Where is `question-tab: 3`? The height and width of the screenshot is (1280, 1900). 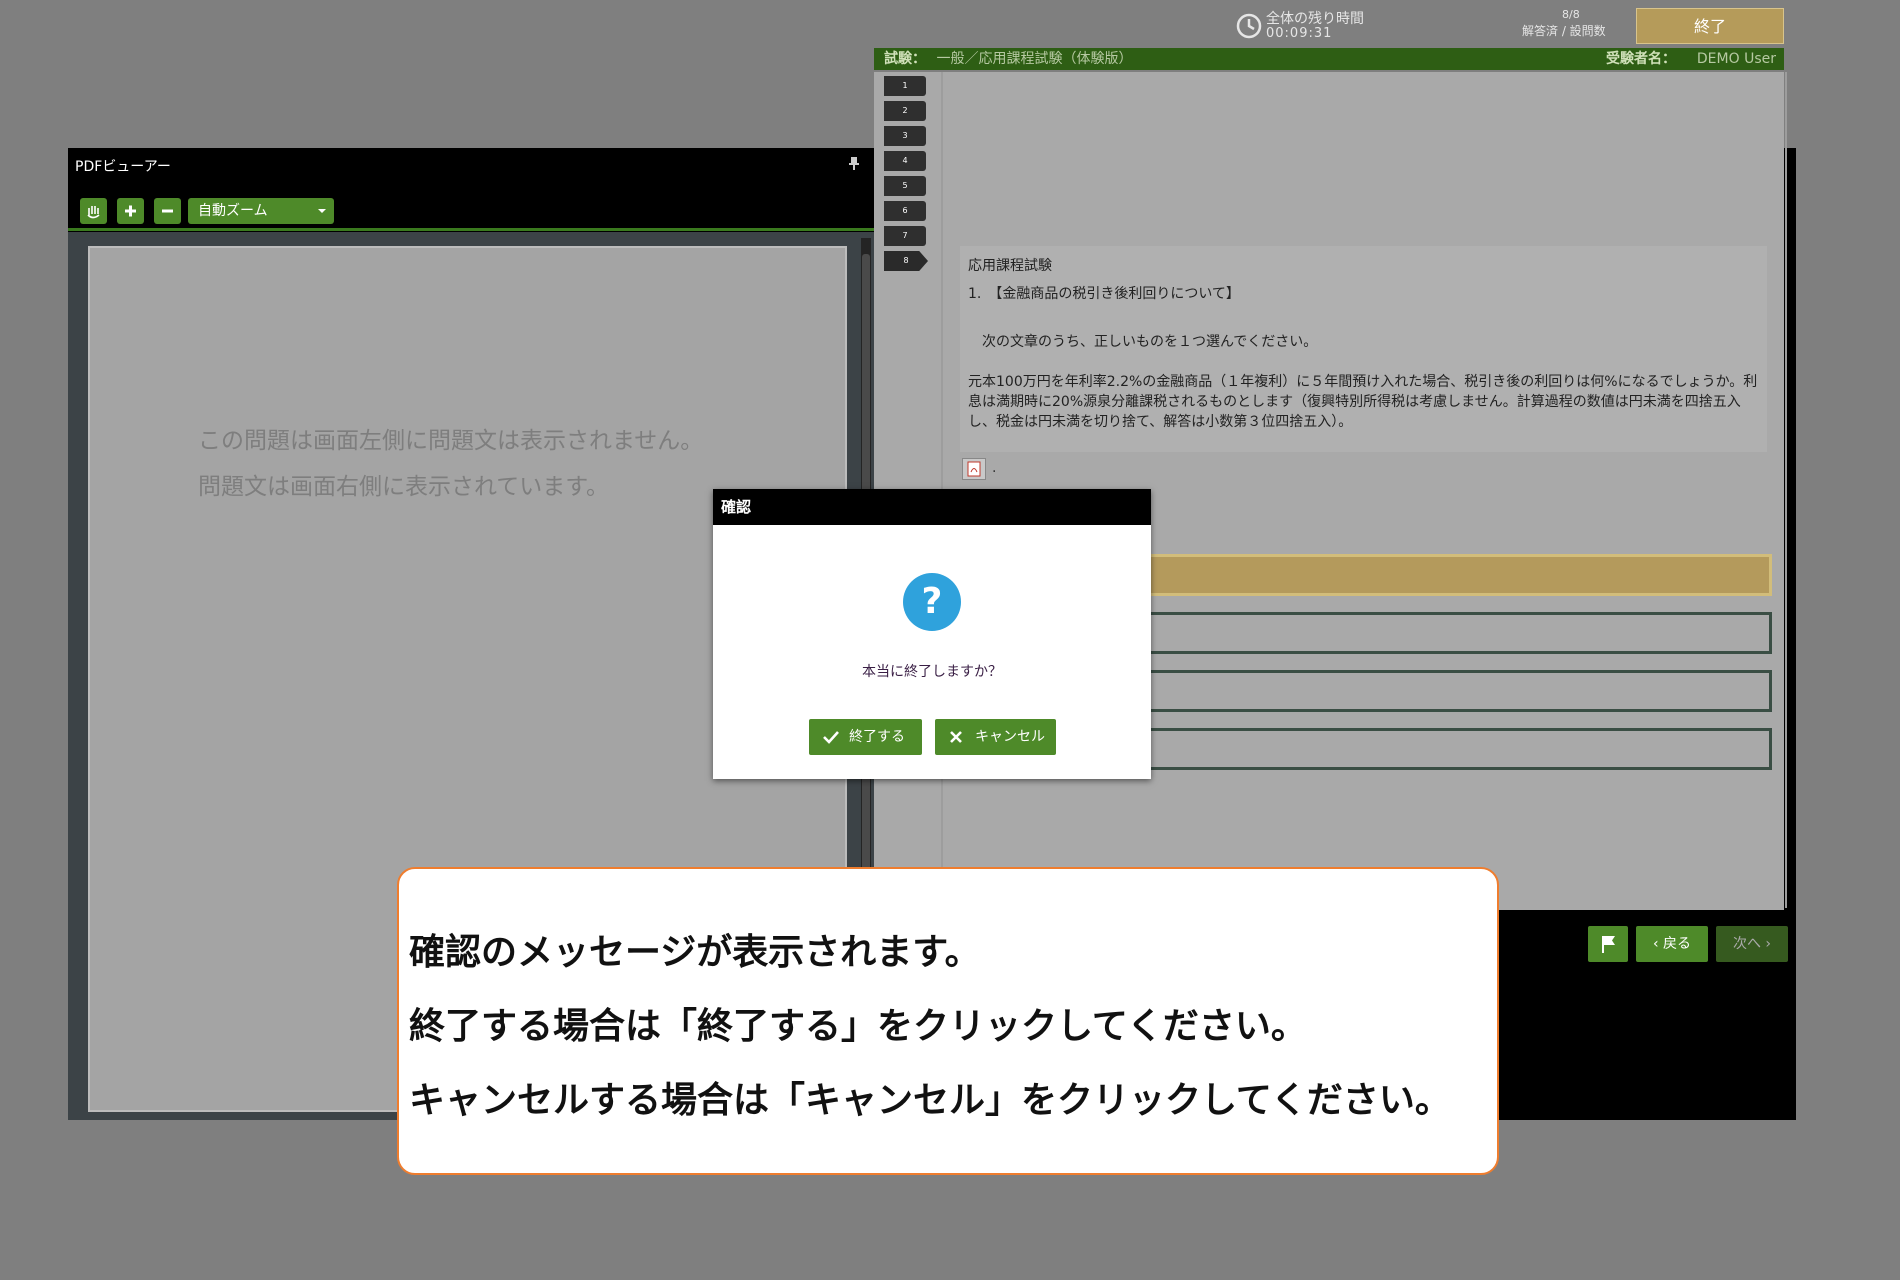
question-tab: 3 is located at coordinates (905, 136).